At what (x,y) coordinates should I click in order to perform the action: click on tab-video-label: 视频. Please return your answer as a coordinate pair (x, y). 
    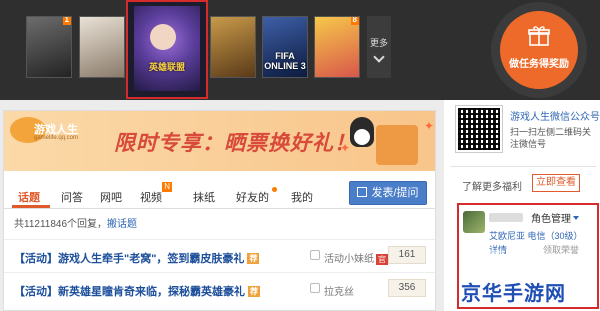
    Looking at the image, I should click on (151, 198).